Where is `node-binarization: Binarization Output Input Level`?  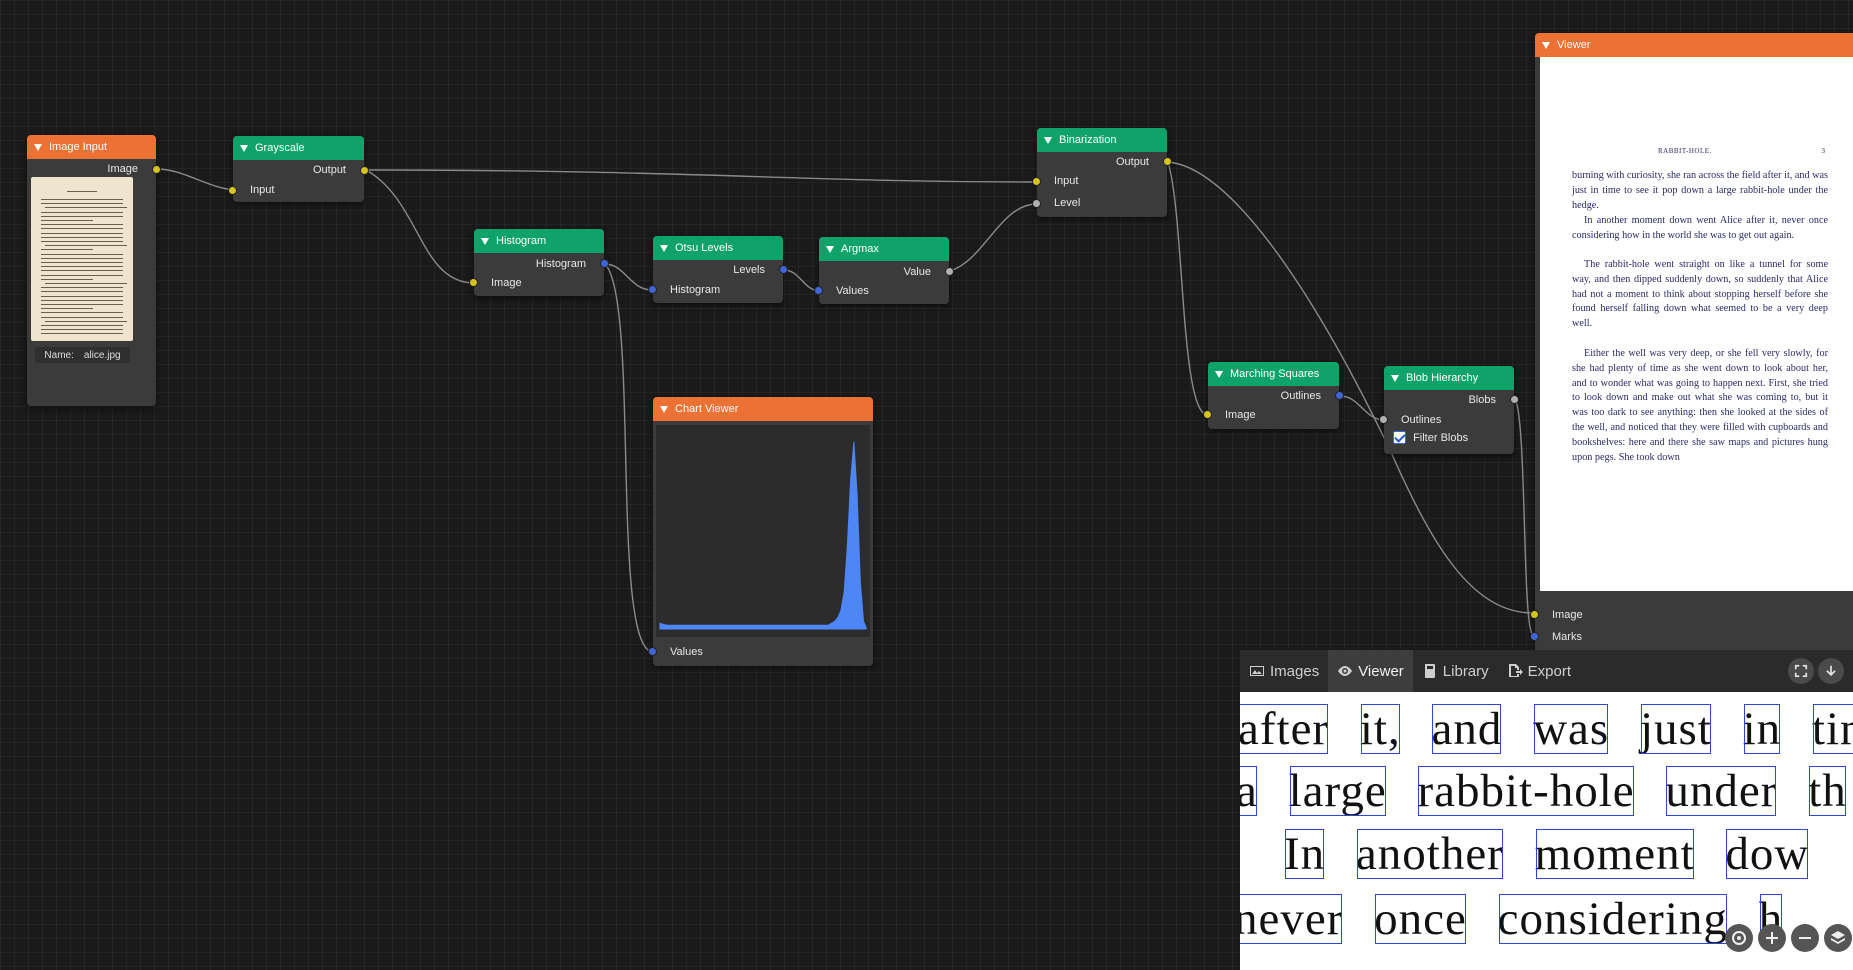 node-binarization: Binarization Output Input Level is located at coordinates (1102, 172).